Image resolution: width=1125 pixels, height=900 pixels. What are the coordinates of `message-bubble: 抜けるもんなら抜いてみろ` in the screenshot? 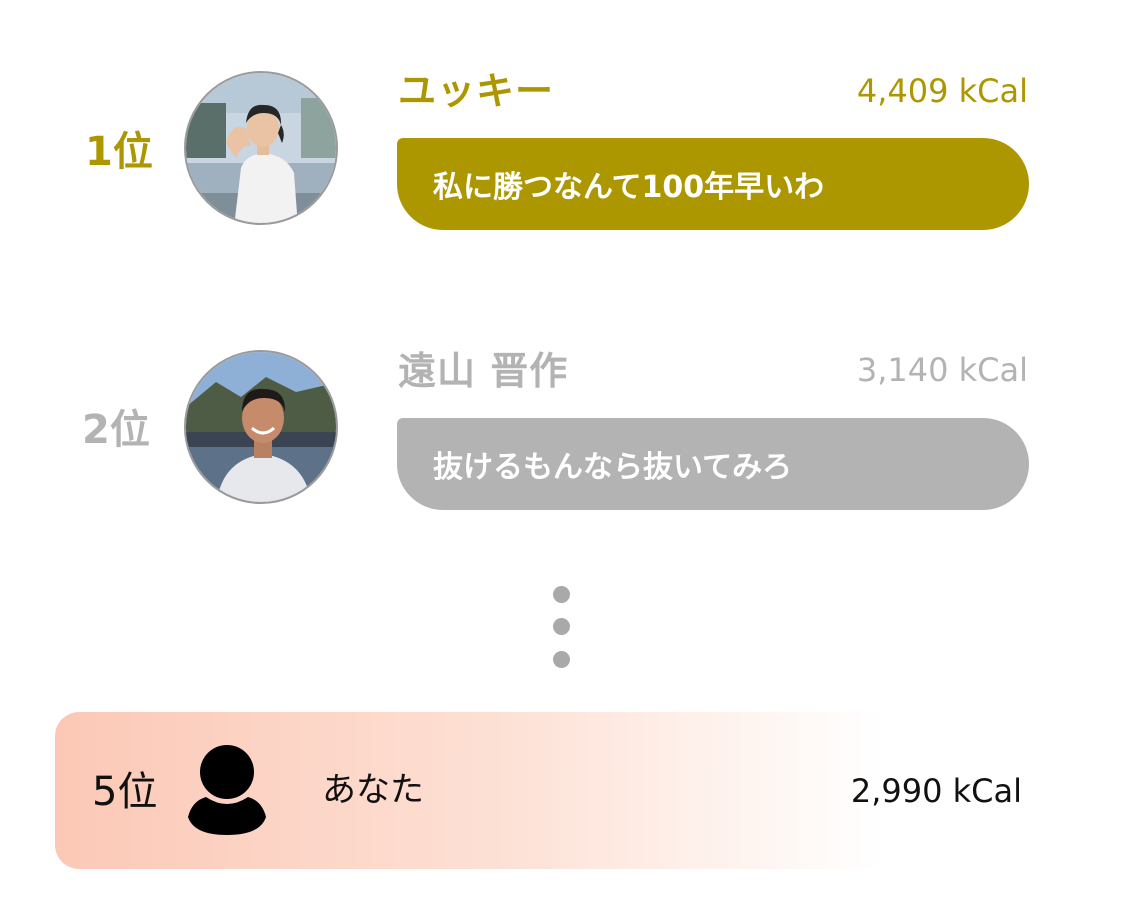 It's located at (713, 464).